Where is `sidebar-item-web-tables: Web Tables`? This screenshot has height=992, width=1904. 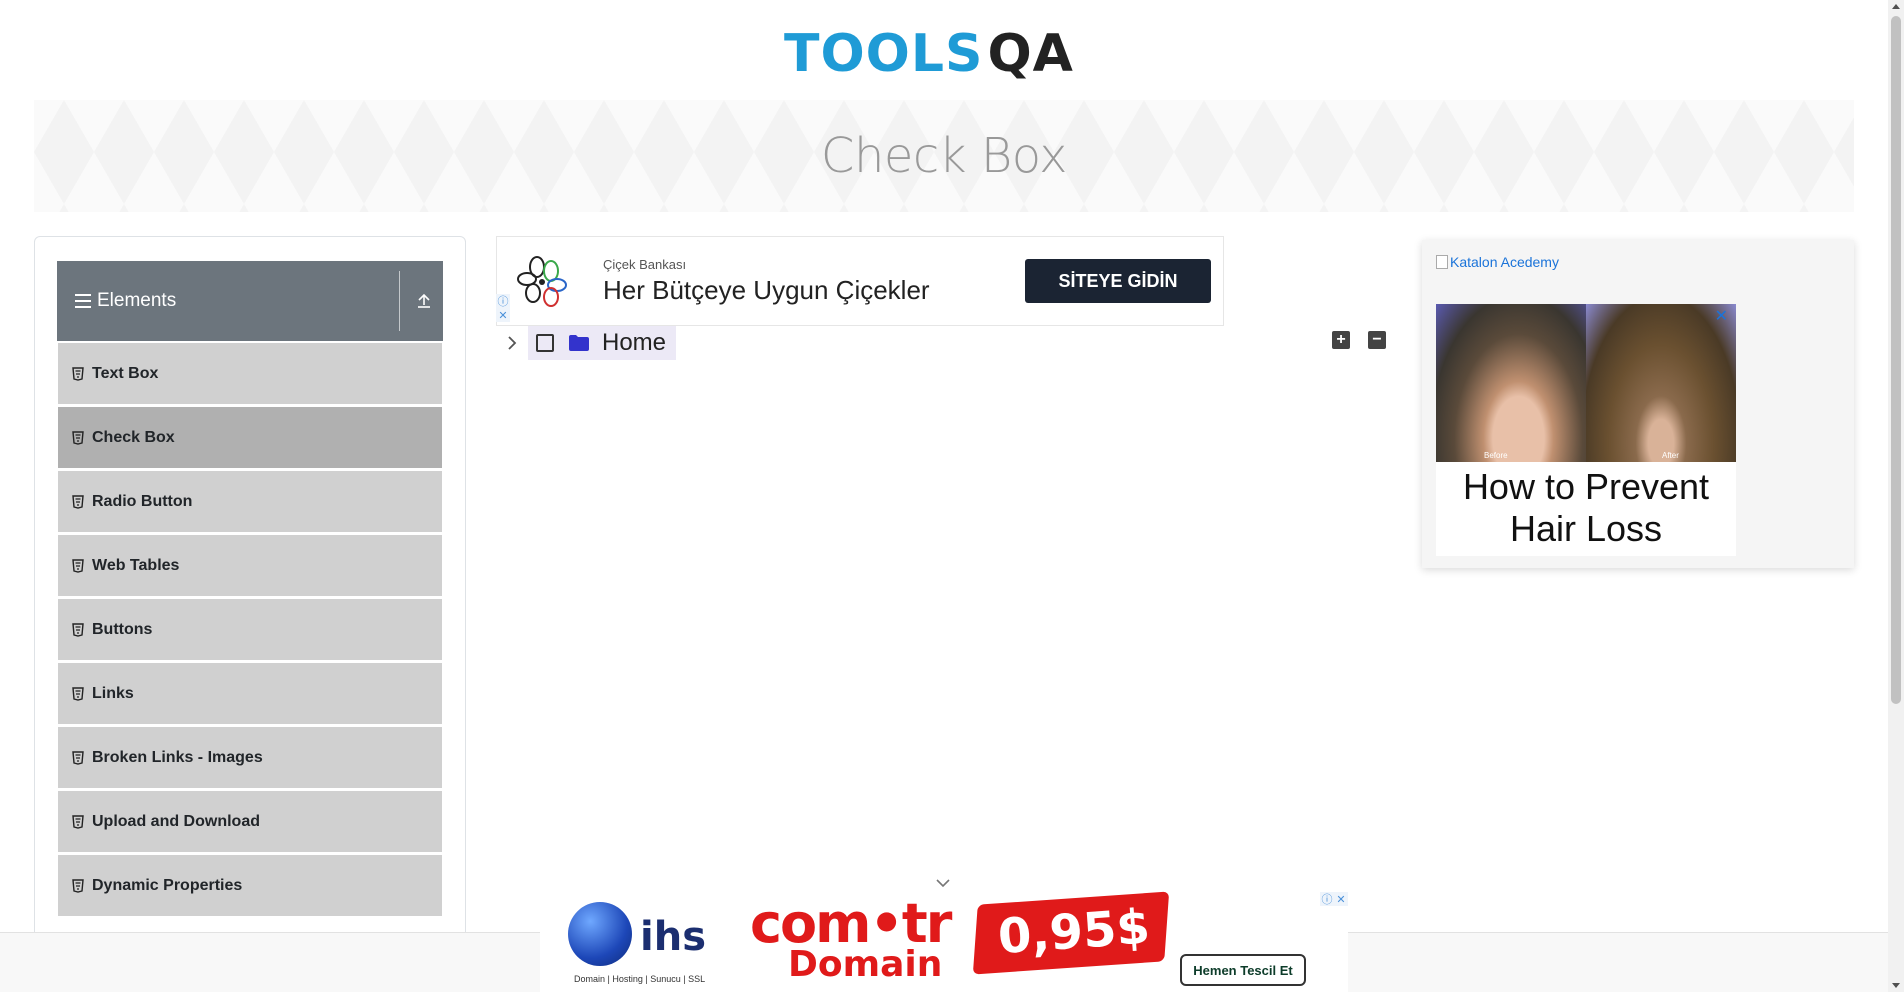 sidebar-item-web-tables: Web Tables is located at coordinates (250, 565).